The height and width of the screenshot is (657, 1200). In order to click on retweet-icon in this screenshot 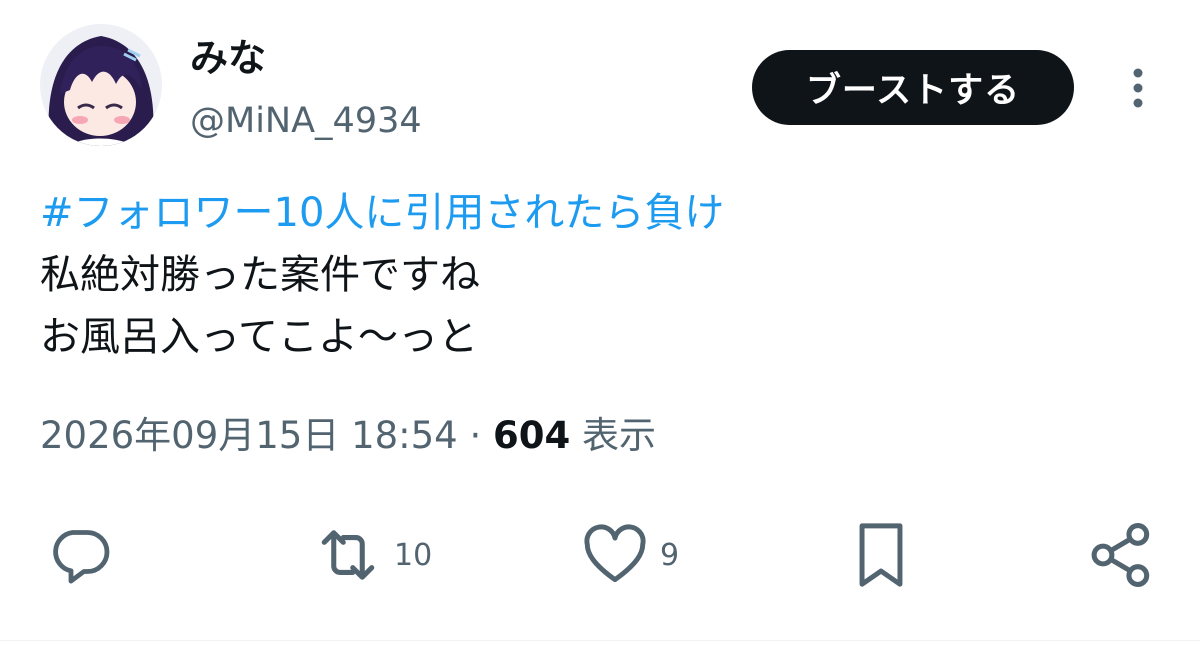, I will do `click(348, 555)`.